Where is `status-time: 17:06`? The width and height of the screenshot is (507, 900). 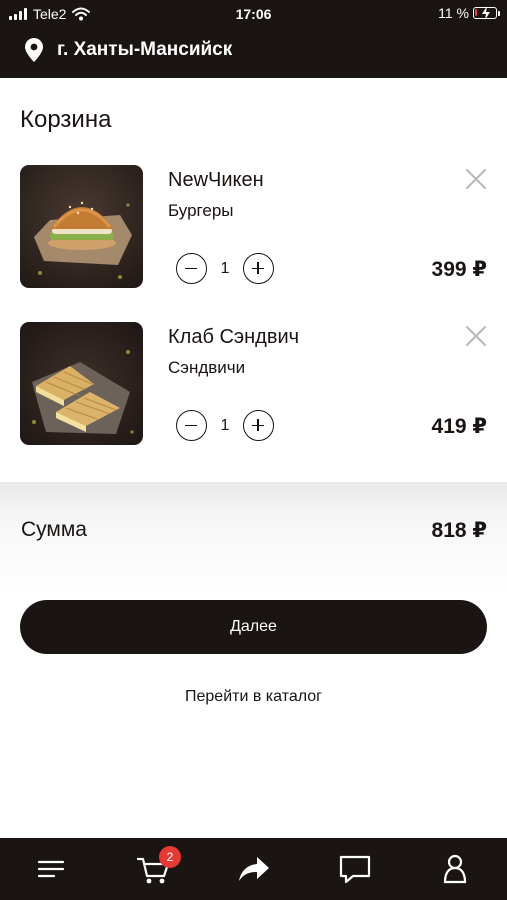 status-time: 17:06 is located at coordinates (253, 14).